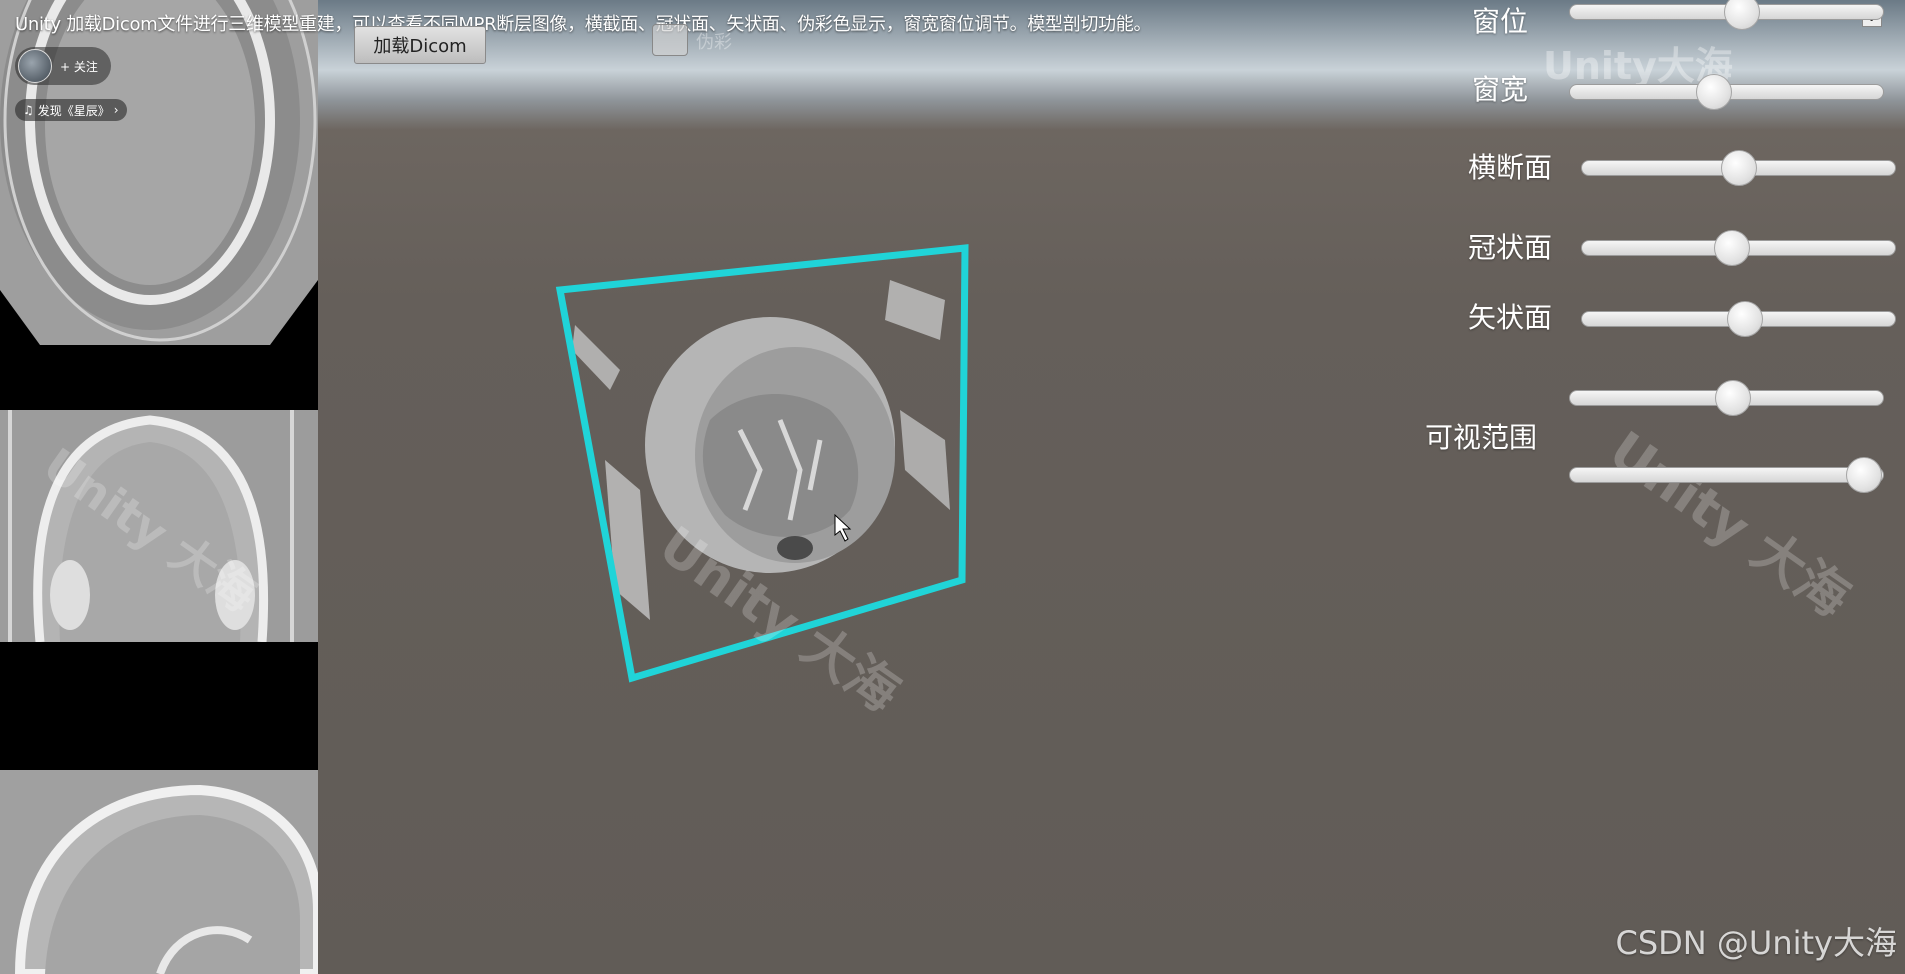  What do you see at coordinates (73, 110) in the screenshot?
I see `music-label: 发现《星辰》` at bounding box center [73, 110].